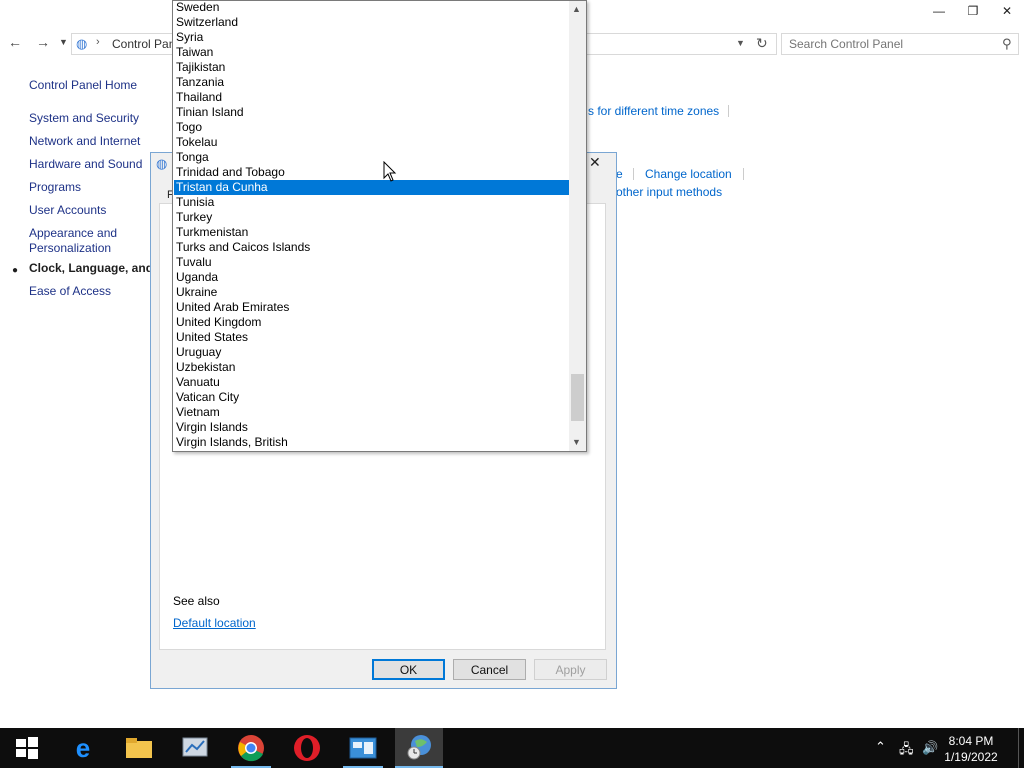 The width and height of the screenshot is (1024, 768). I want to click on partial-link: e, so click(619, 174).